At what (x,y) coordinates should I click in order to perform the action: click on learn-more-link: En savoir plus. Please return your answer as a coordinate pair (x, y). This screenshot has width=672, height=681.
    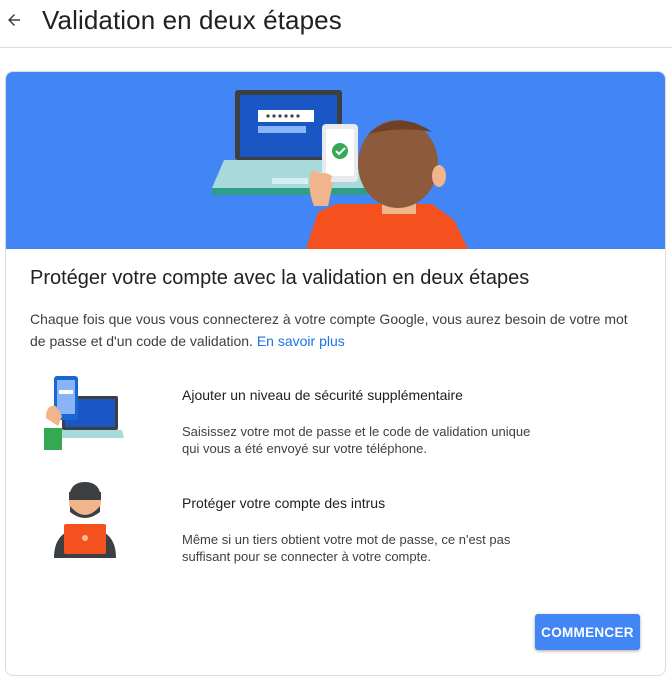
    Looking at the image, I should click on (301, 341).